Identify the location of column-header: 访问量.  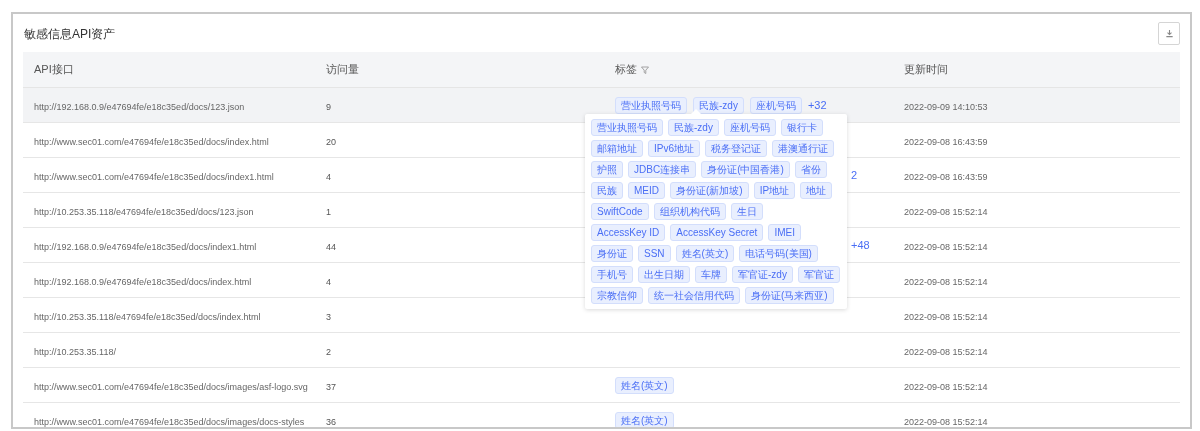
(342, 70).